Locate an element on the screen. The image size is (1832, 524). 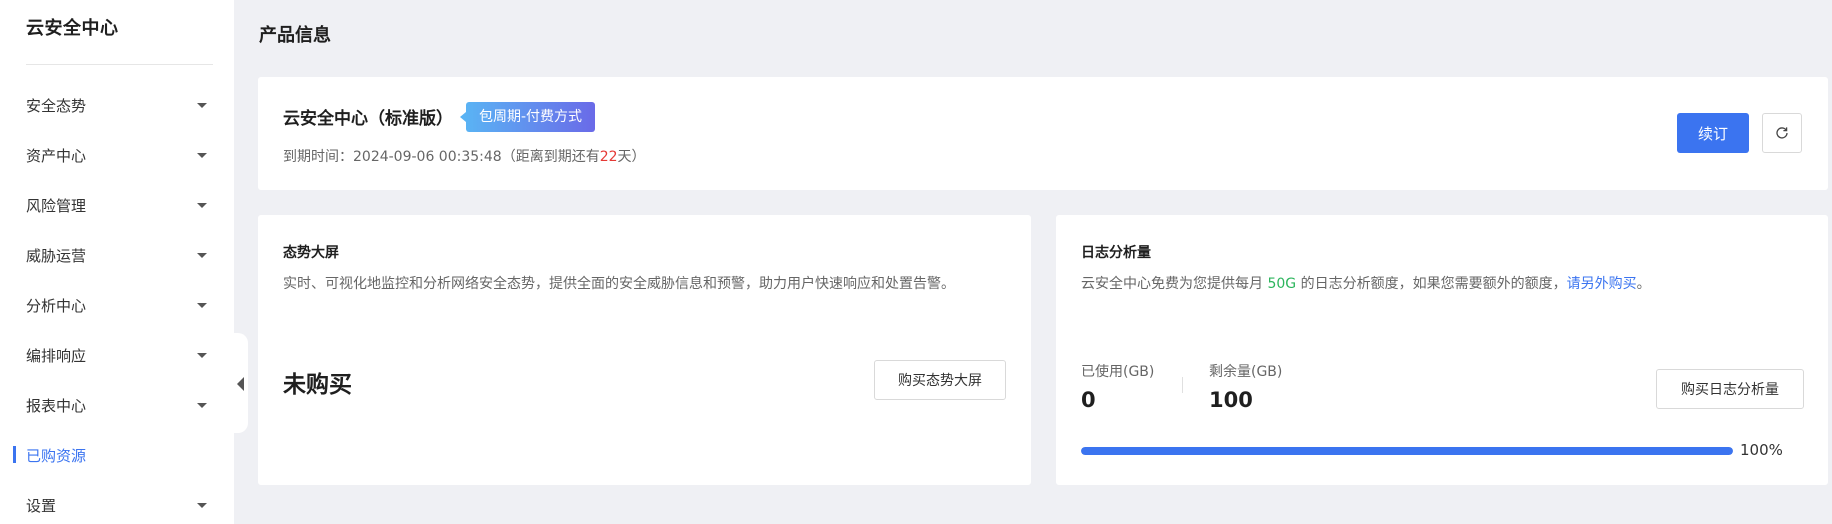
sidebar-collapse-handle is located at coordinates (240, 383).